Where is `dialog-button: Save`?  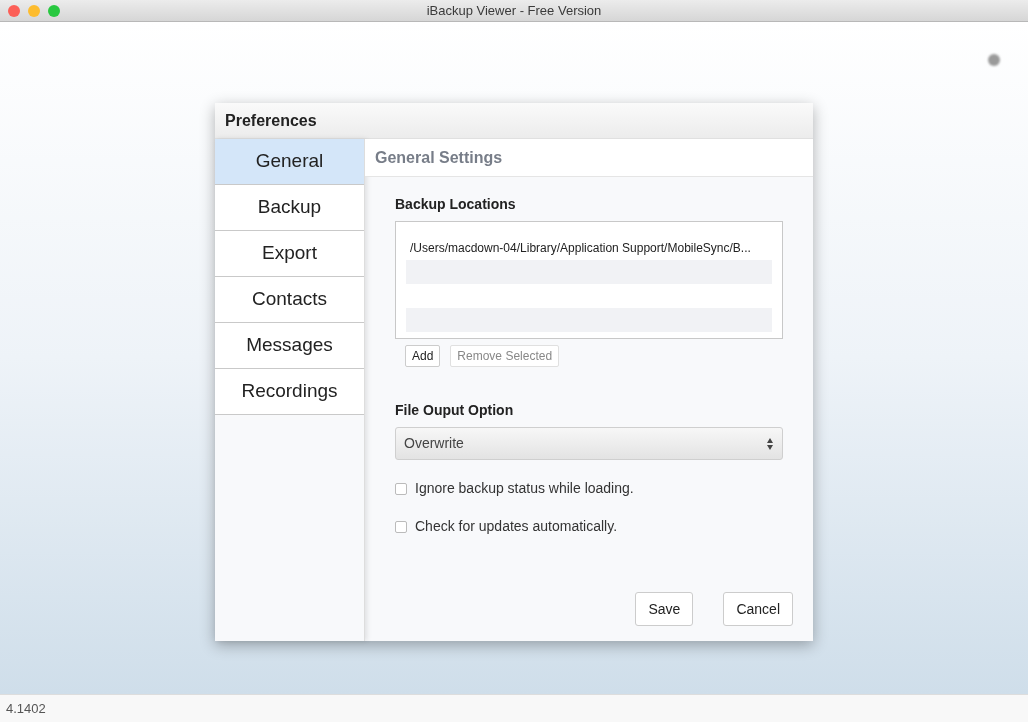
dialog-button: Save is located at coordinates (664, 609).